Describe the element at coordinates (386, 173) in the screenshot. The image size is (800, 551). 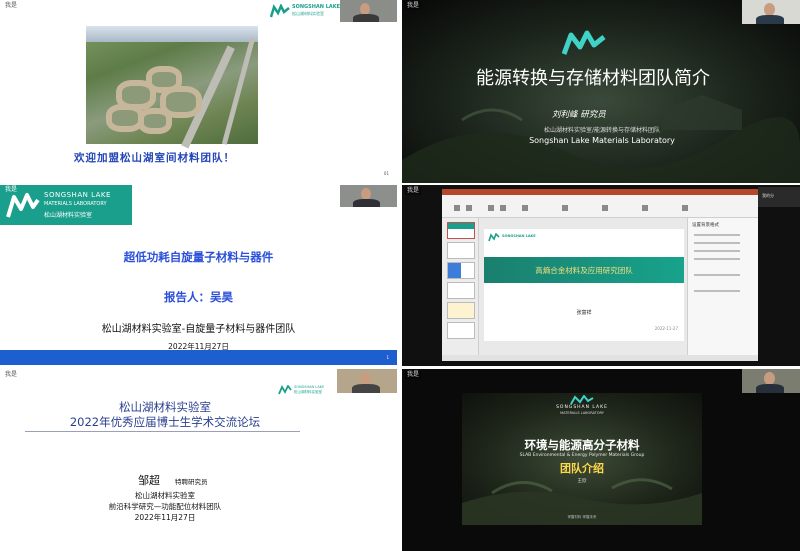
I see `page-number: 01` at that location.